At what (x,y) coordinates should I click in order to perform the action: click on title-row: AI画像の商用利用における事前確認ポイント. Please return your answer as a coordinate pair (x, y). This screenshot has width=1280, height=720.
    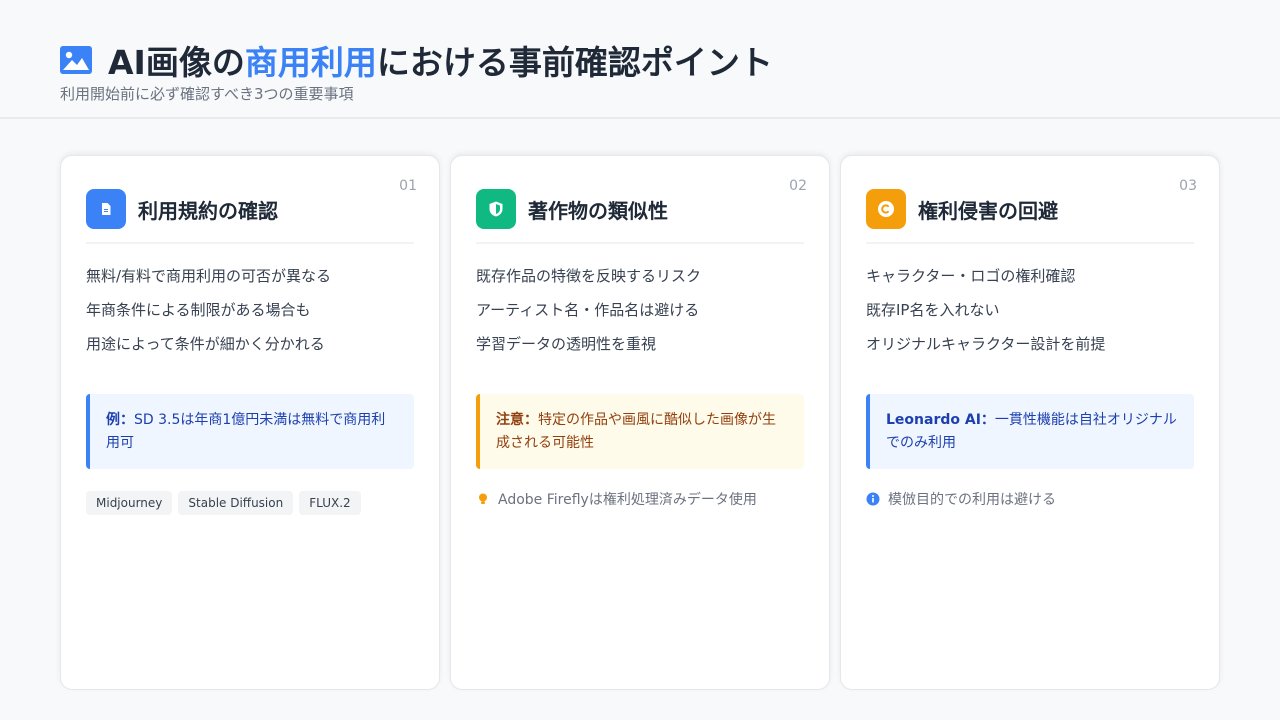
    Looking at the image, I should click on (416, 60).